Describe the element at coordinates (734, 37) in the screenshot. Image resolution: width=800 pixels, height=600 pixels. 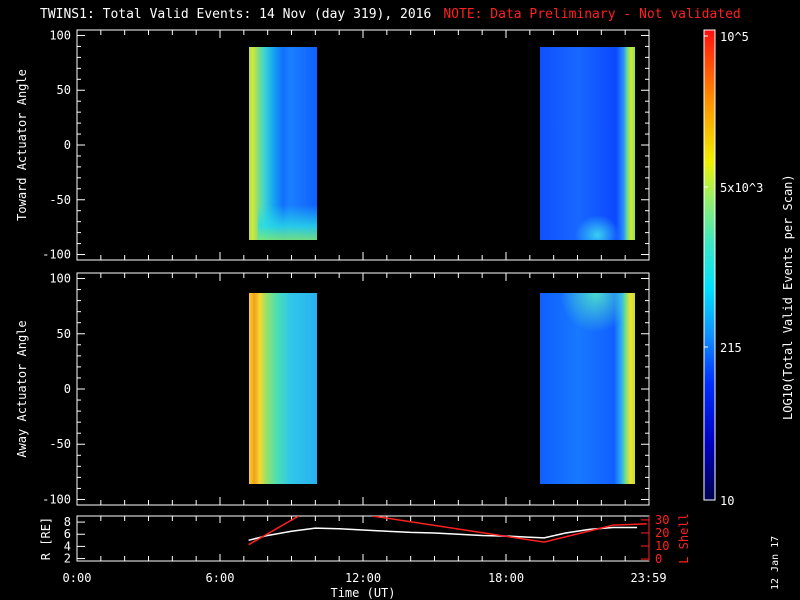
I see `colorbar-tick-label: 10^5` at that location.